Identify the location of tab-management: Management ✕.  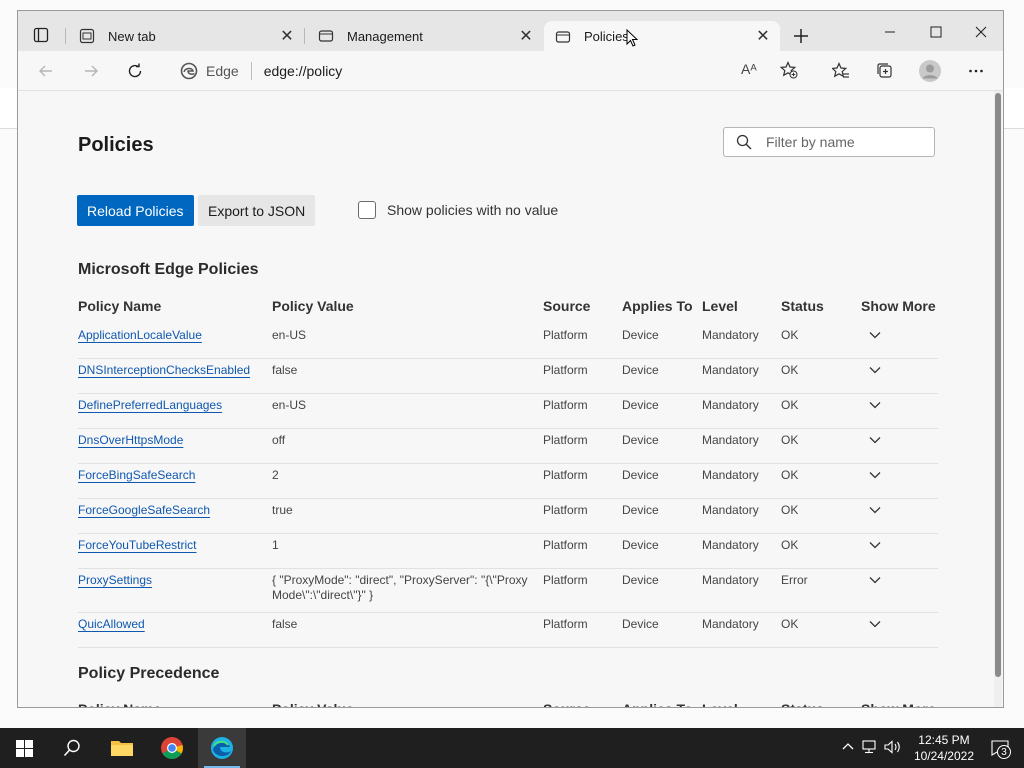
(425, 36).